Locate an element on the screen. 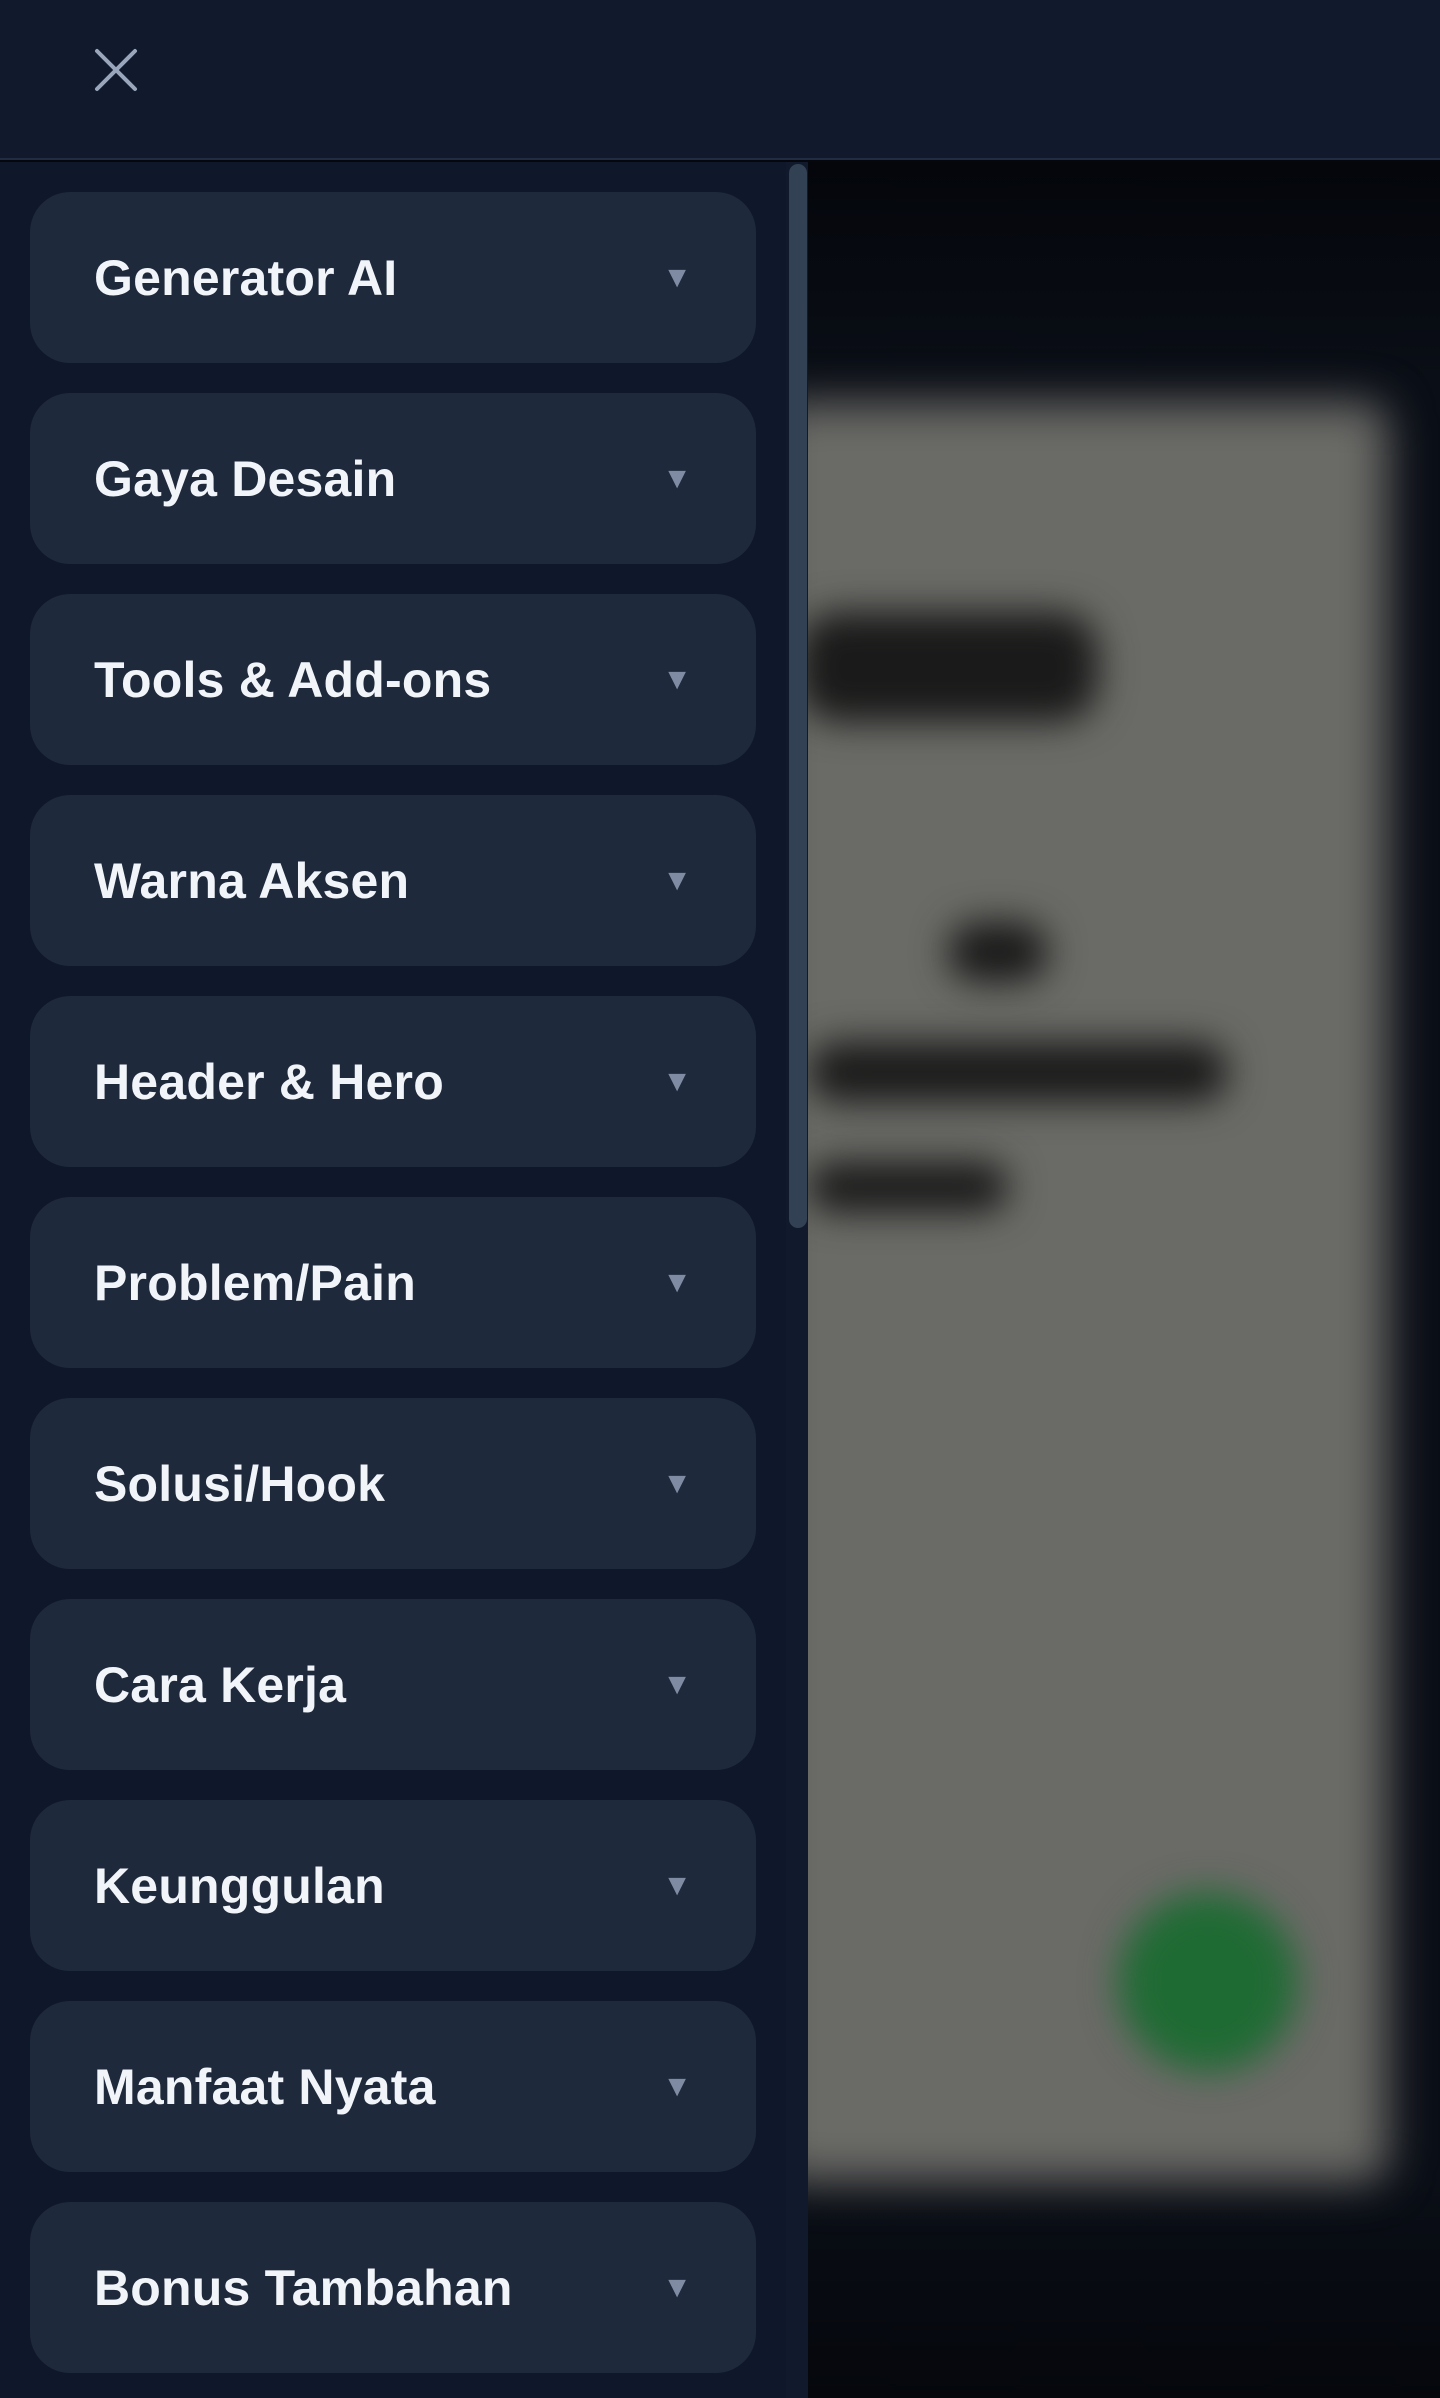 This screenshot has height=2398, width=1440. menu-item: Header & Hero ▼ is located at coordinates (393, 1081).